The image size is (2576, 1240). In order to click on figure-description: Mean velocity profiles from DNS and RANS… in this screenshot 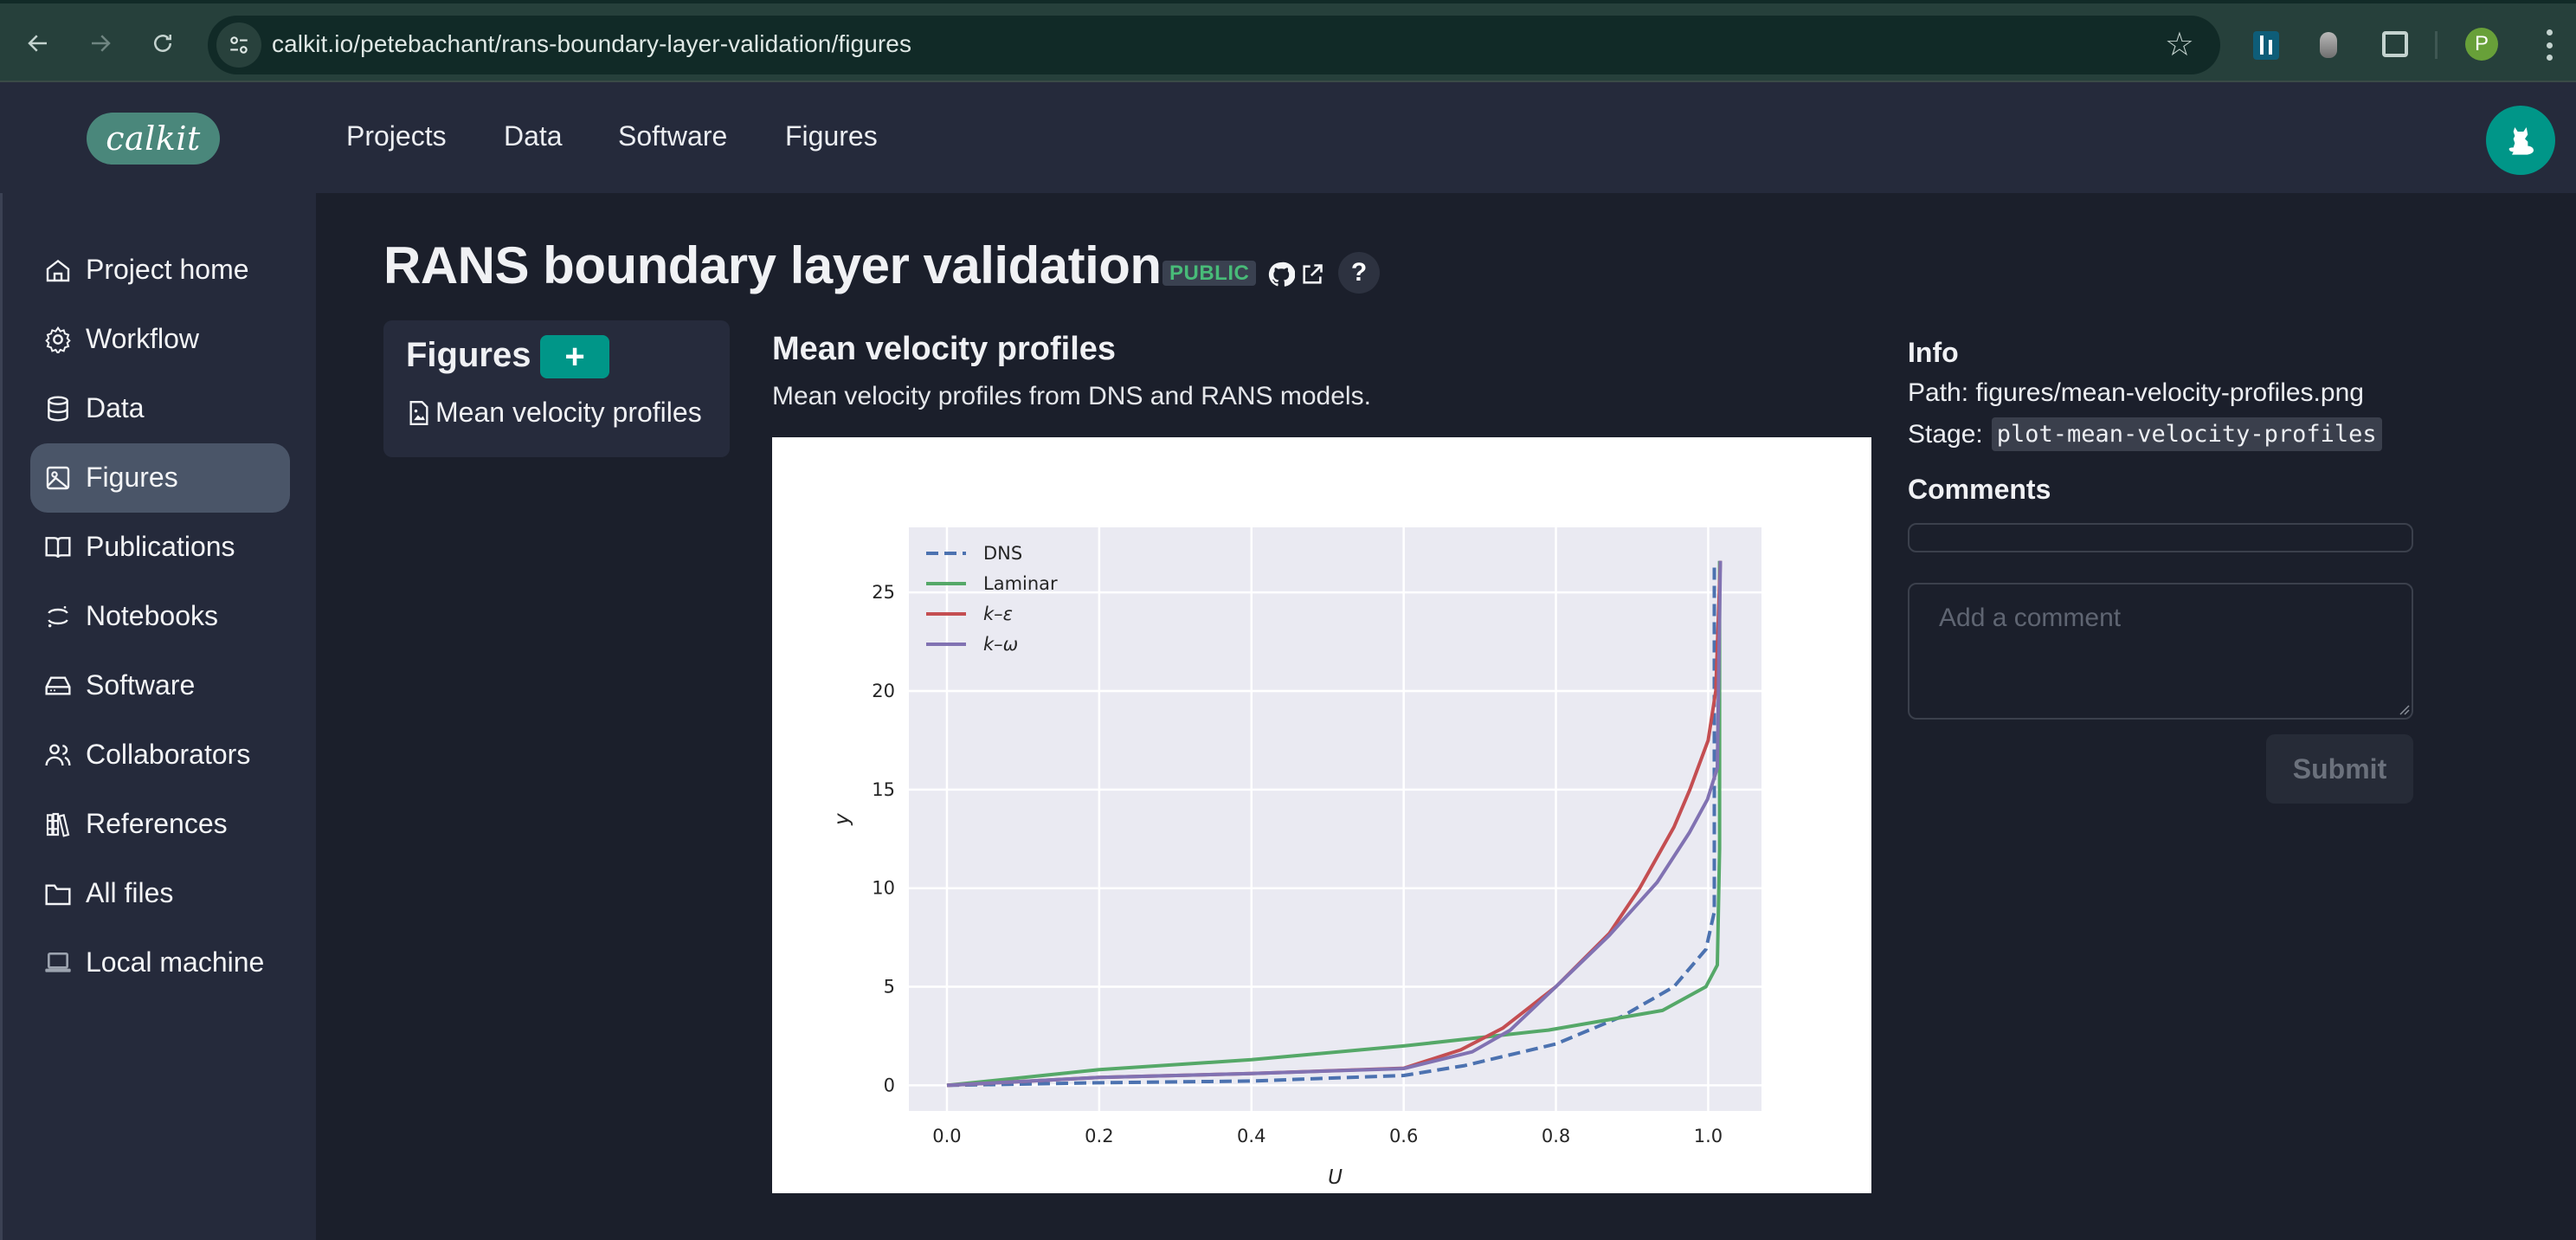, I will do `click(1071, 396)`.